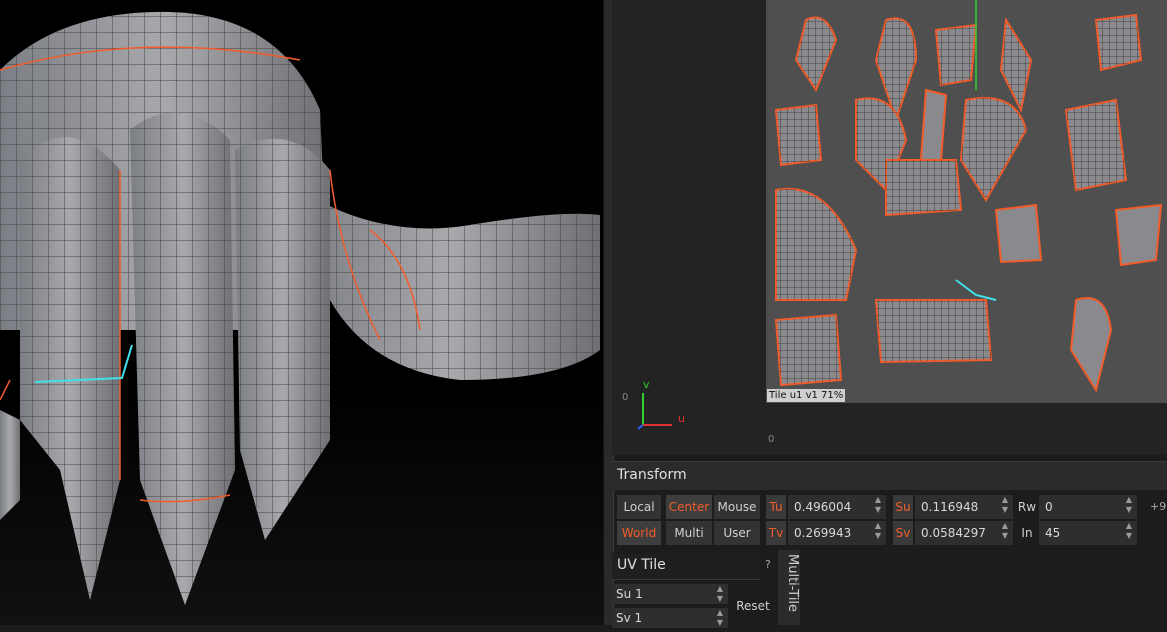 The width and height of the screenshot is (1167, 632). Describe the element at coordinates (638, 618) in the screenshot. I see `uv-tile-sv-value: 1` at that location.